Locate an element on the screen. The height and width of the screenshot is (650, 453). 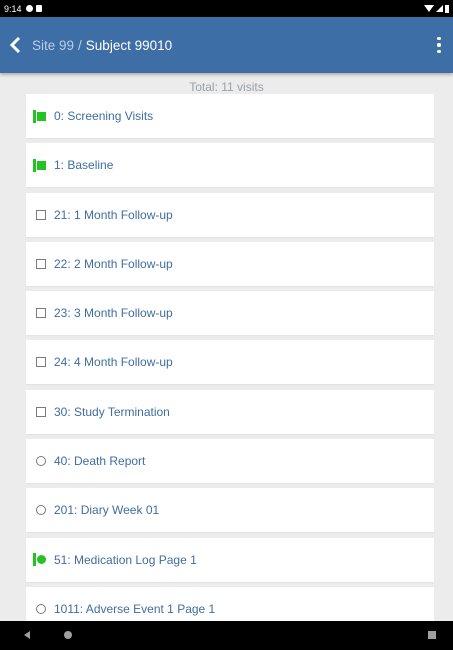
status-time: 9:14 is located at coordinates (13, 8).